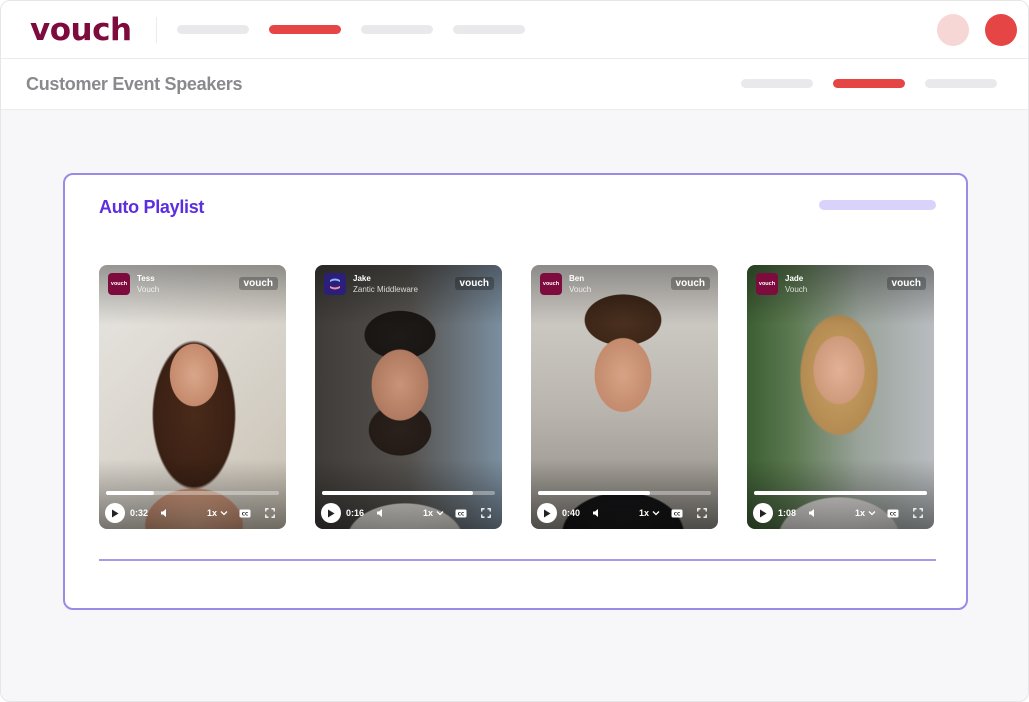 The width and height of the screenshot is (1029, 702). What do you see at coordinates (139, 513) in the screenshot?
I see `video-time: 0:32` at bounding box center [139, 513].